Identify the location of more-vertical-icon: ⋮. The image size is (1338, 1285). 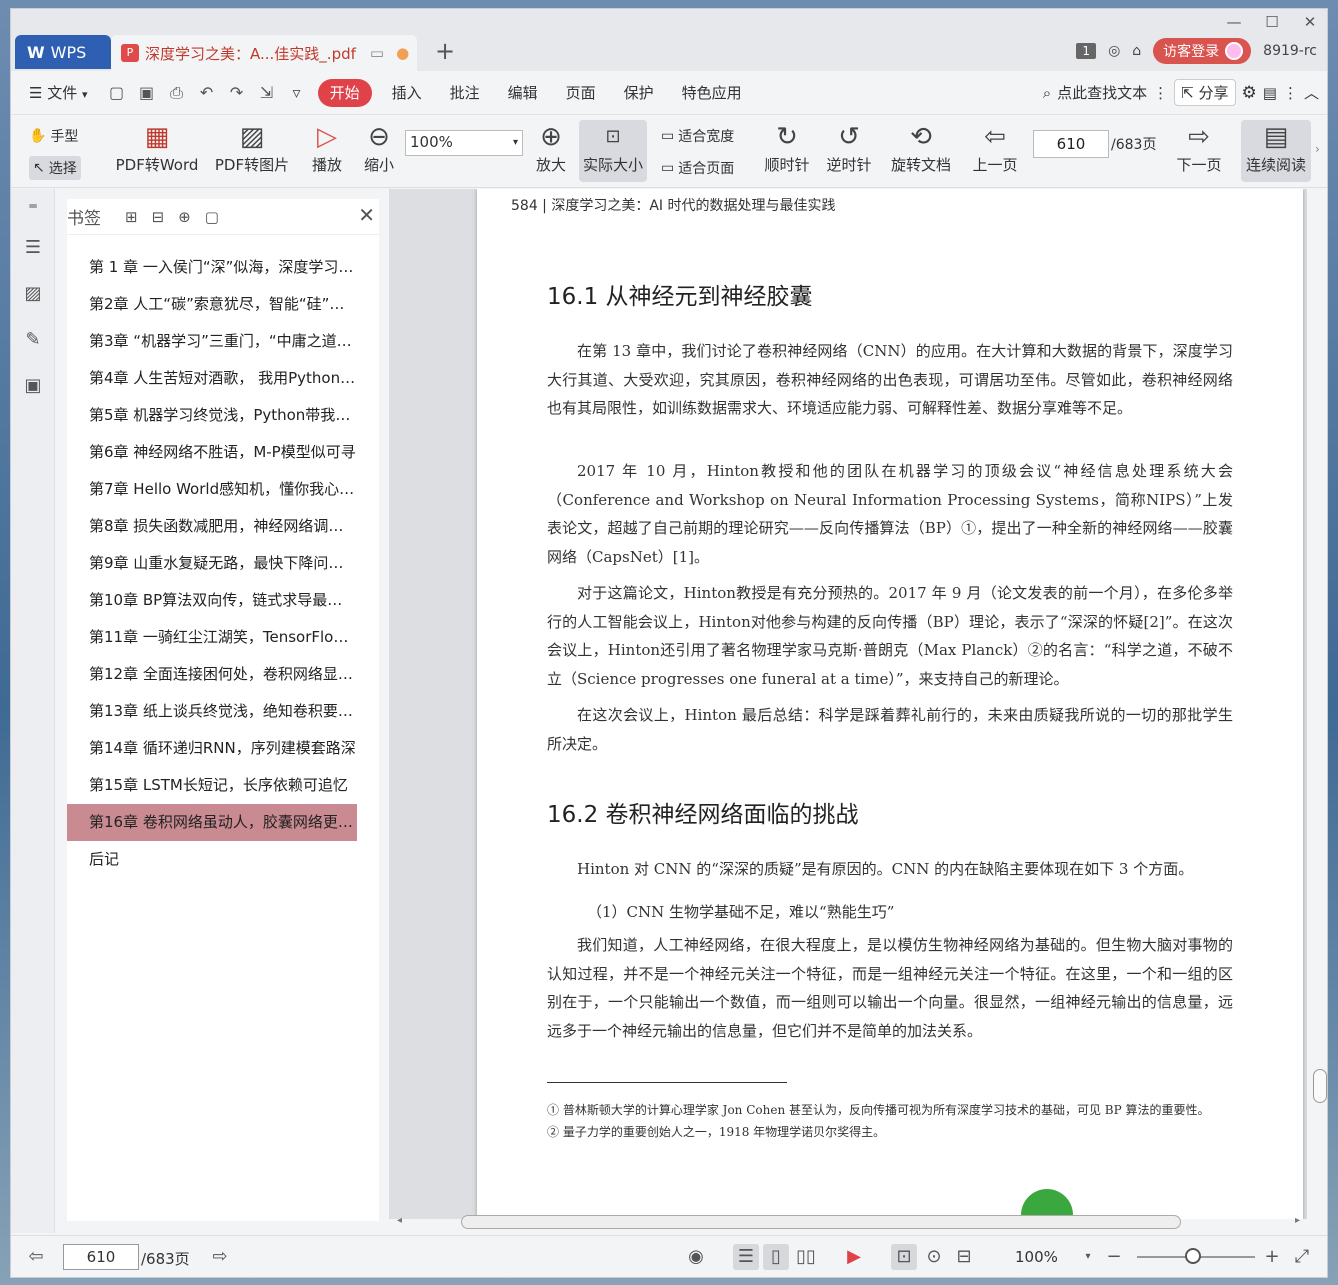
(1160, 93).